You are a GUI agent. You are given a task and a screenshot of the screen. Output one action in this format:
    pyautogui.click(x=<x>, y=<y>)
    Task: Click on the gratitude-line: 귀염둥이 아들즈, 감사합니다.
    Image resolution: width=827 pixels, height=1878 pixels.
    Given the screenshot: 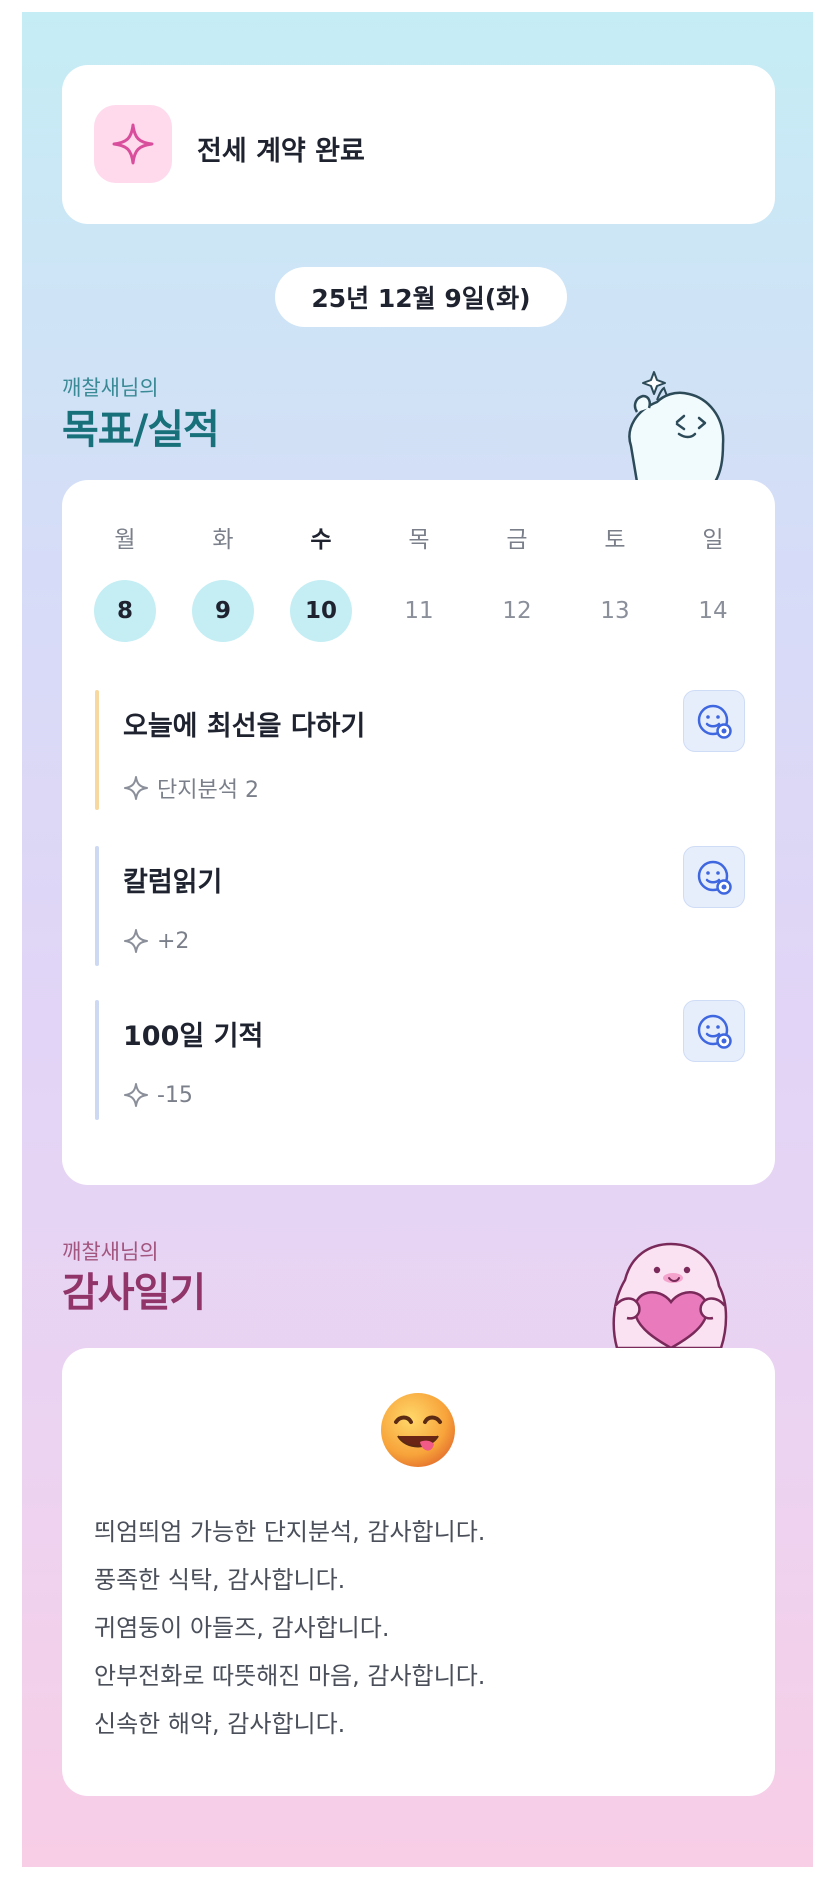 What is the action you would take?
    pyautogui.click(x=242, y=1628)
    